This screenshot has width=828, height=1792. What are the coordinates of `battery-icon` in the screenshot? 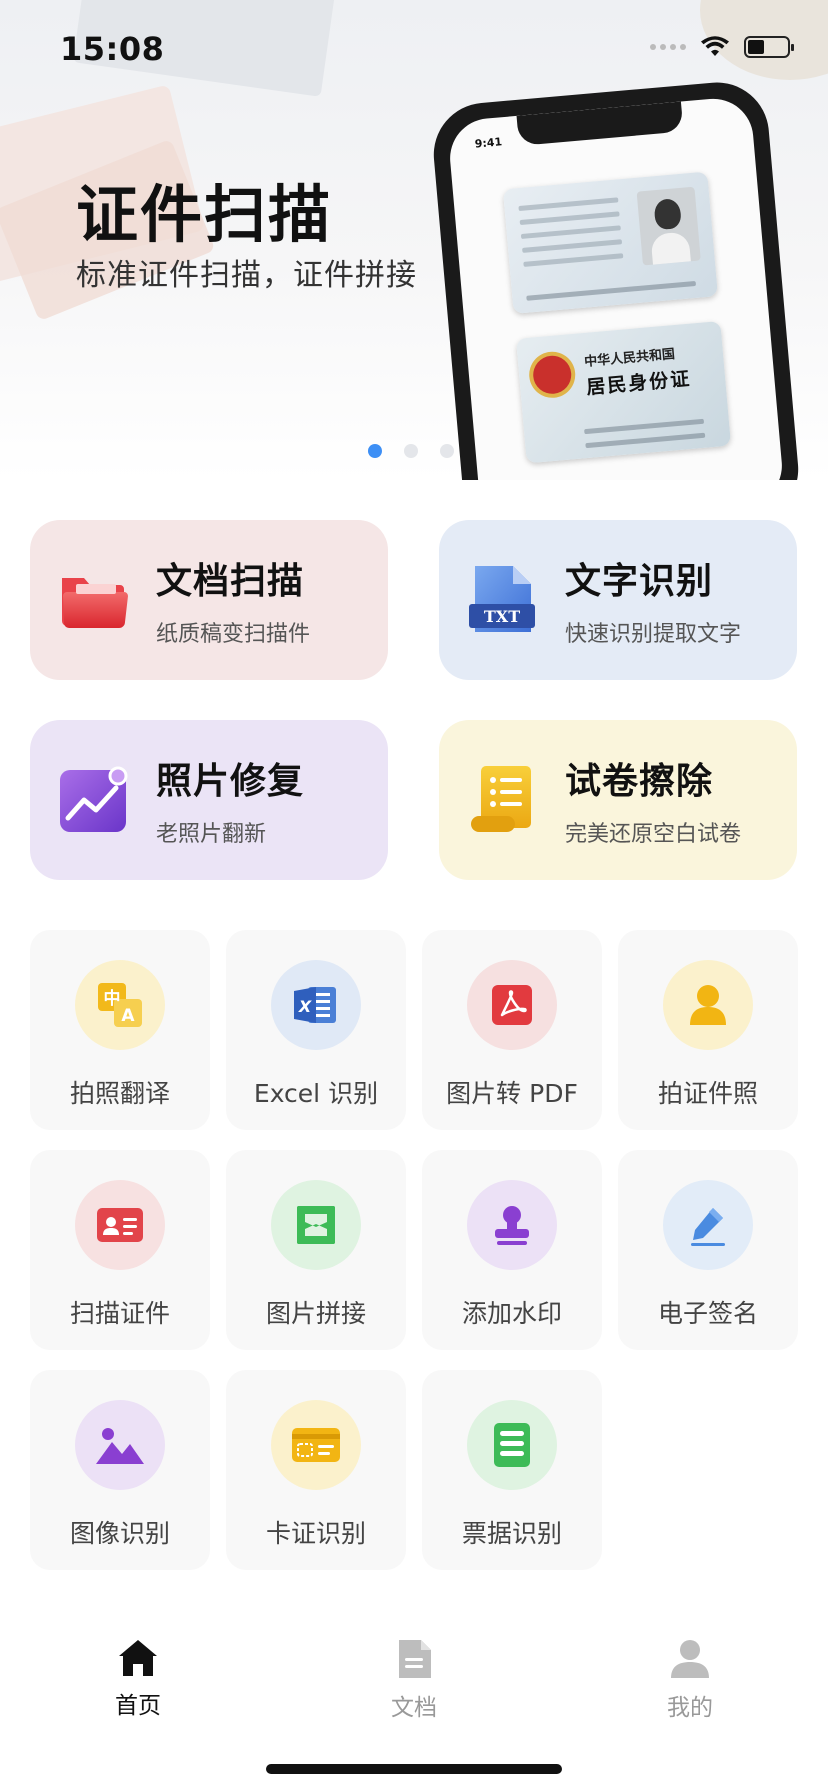 It's located at (769, 47).